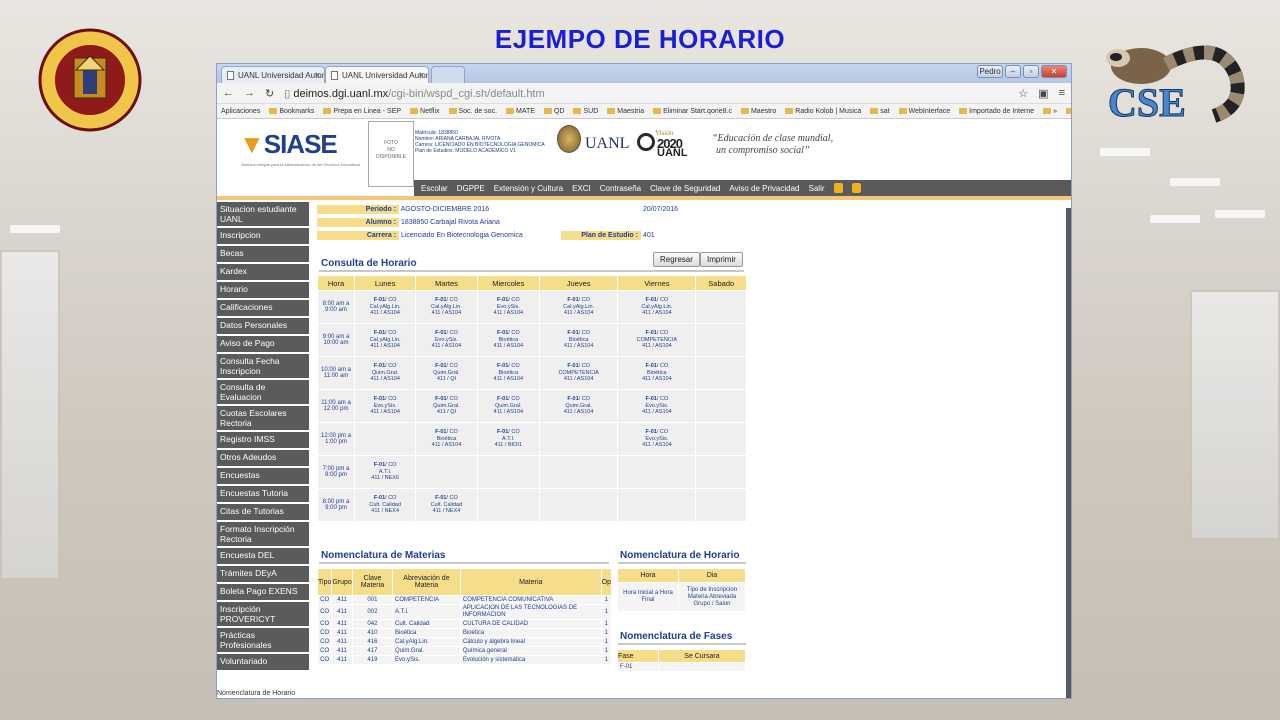  I want to click on reload-icon: ↻, so click(269, 93).